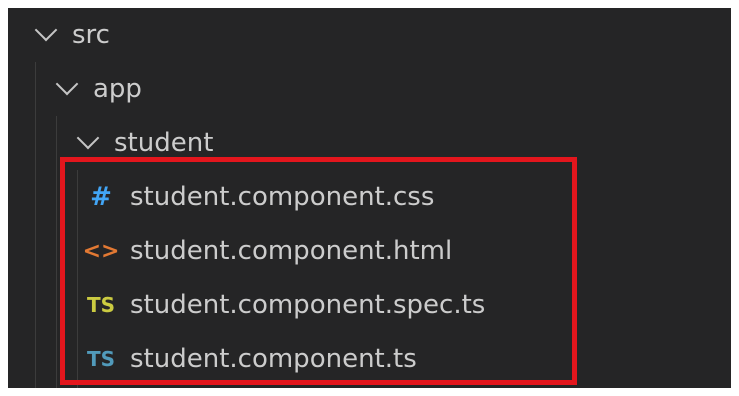  Describe the element at coordinates (91, 35) in the screenshot. I see `folder-label: src` at that location.